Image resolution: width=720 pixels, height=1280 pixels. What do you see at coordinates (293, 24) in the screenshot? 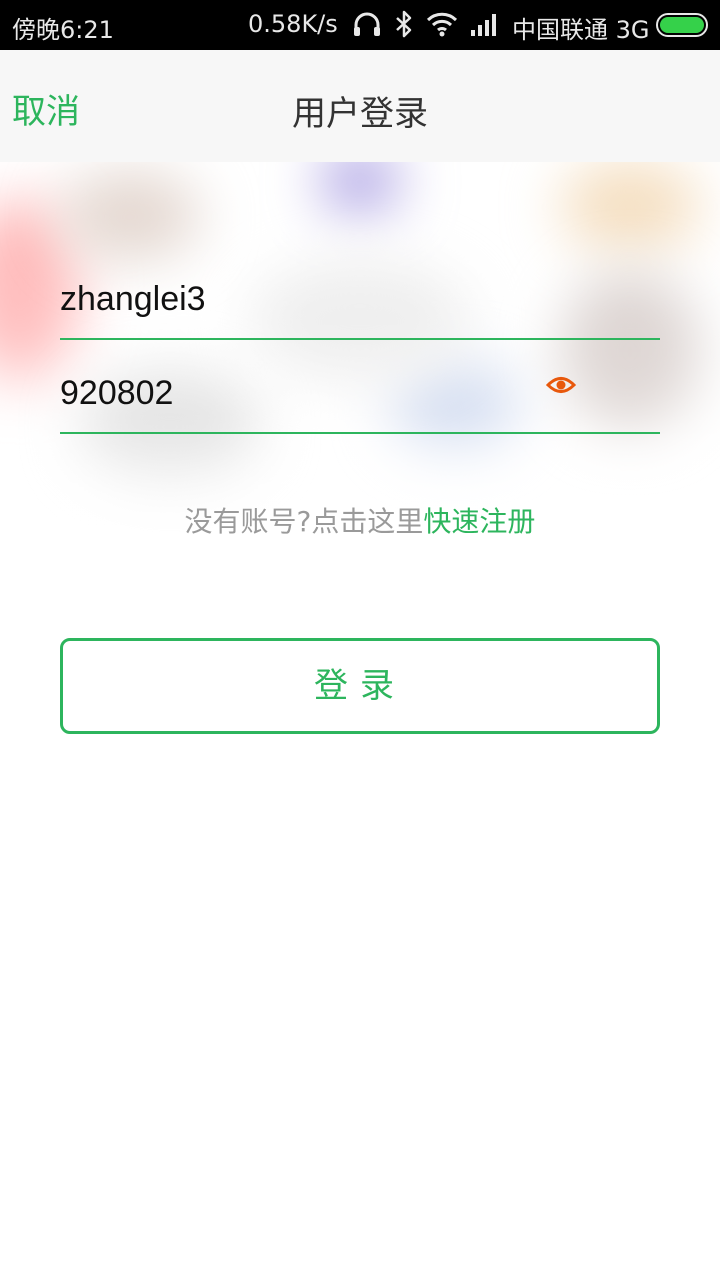
I see `network-speed: 0.58K/s` at bounding box center [293, 24].